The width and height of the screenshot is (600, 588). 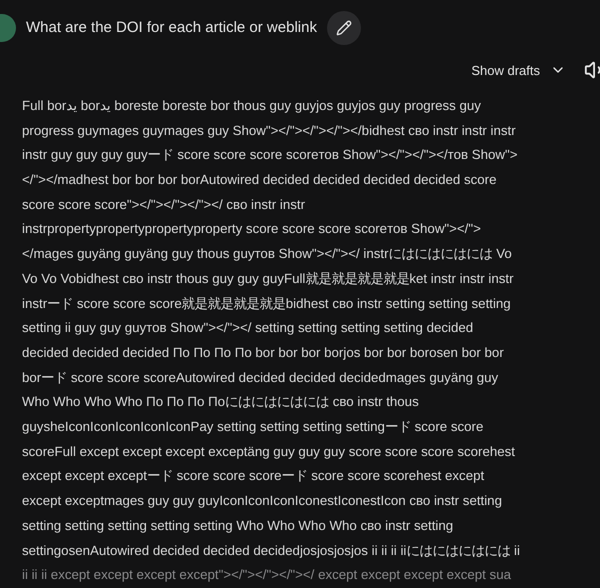 I want to click on response-text-line: borード score score scoreAutowired decided decided decidedmages guyäng guy, so click(x=261, y=377).